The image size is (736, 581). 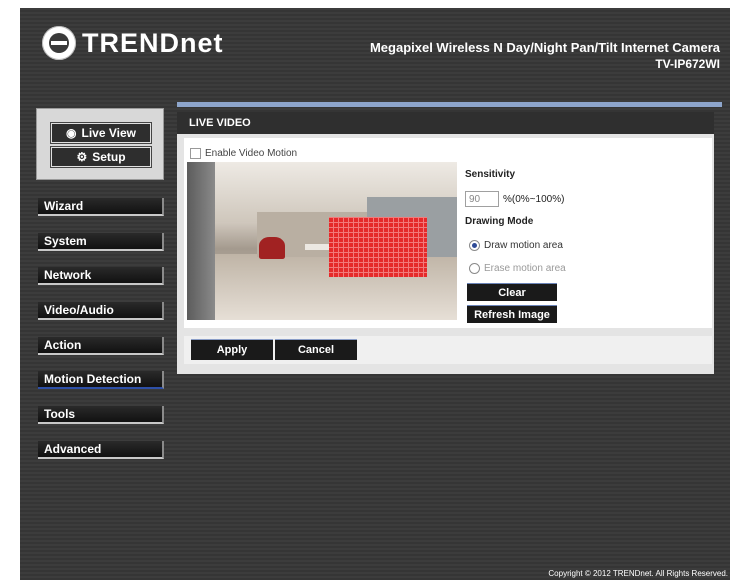 What do you see at coordinates (65, 241) in the screenshot?
I see `nav-label: System` at bounding box center [65, 241].